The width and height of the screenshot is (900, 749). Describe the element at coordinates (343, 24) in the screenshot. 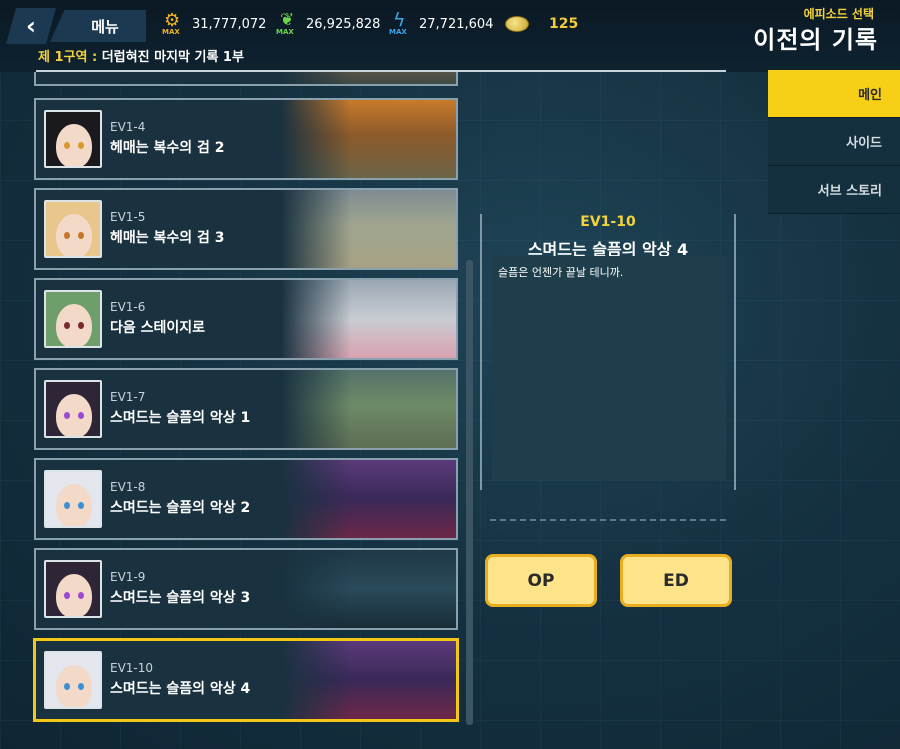

I see `resource-value: 26,925,828` at that location.